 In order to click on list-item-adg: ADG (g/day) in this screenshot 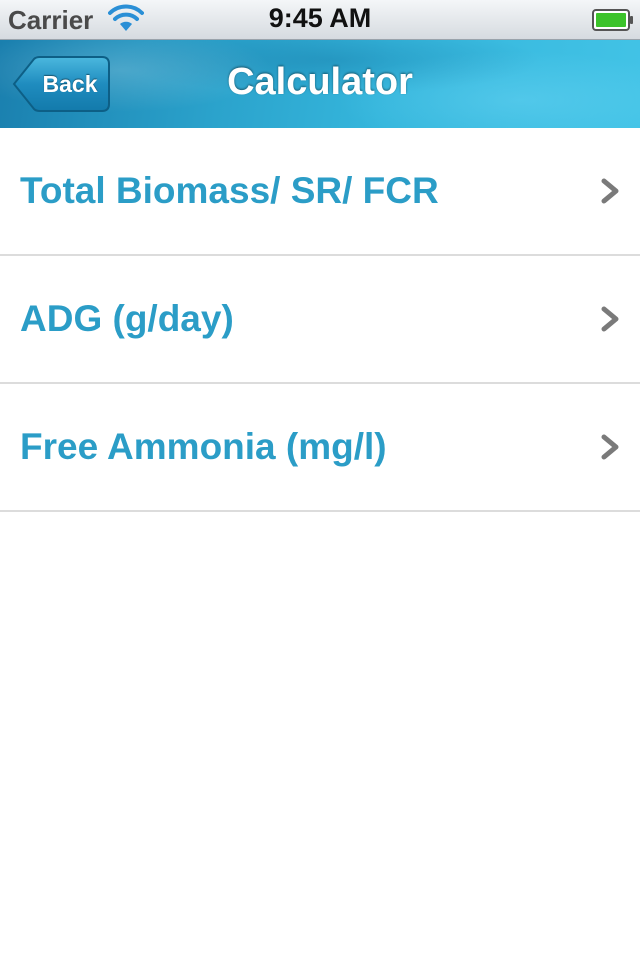, I will do `click(320, 320)`.